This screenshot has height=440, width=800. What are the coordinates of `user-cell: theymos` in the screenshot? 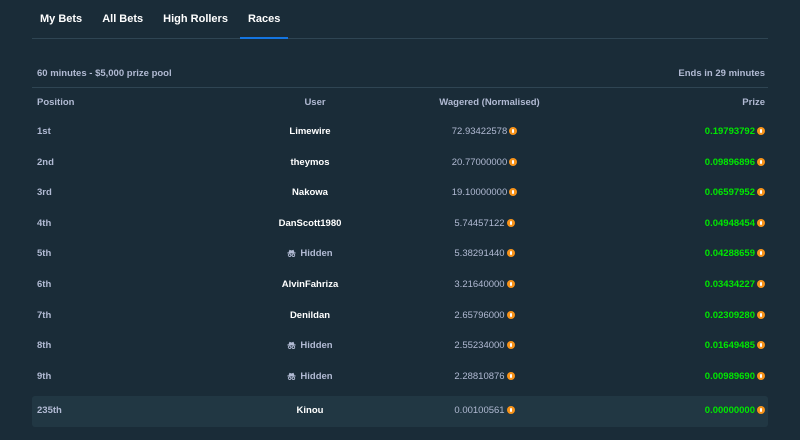 It's located at (310, 163).